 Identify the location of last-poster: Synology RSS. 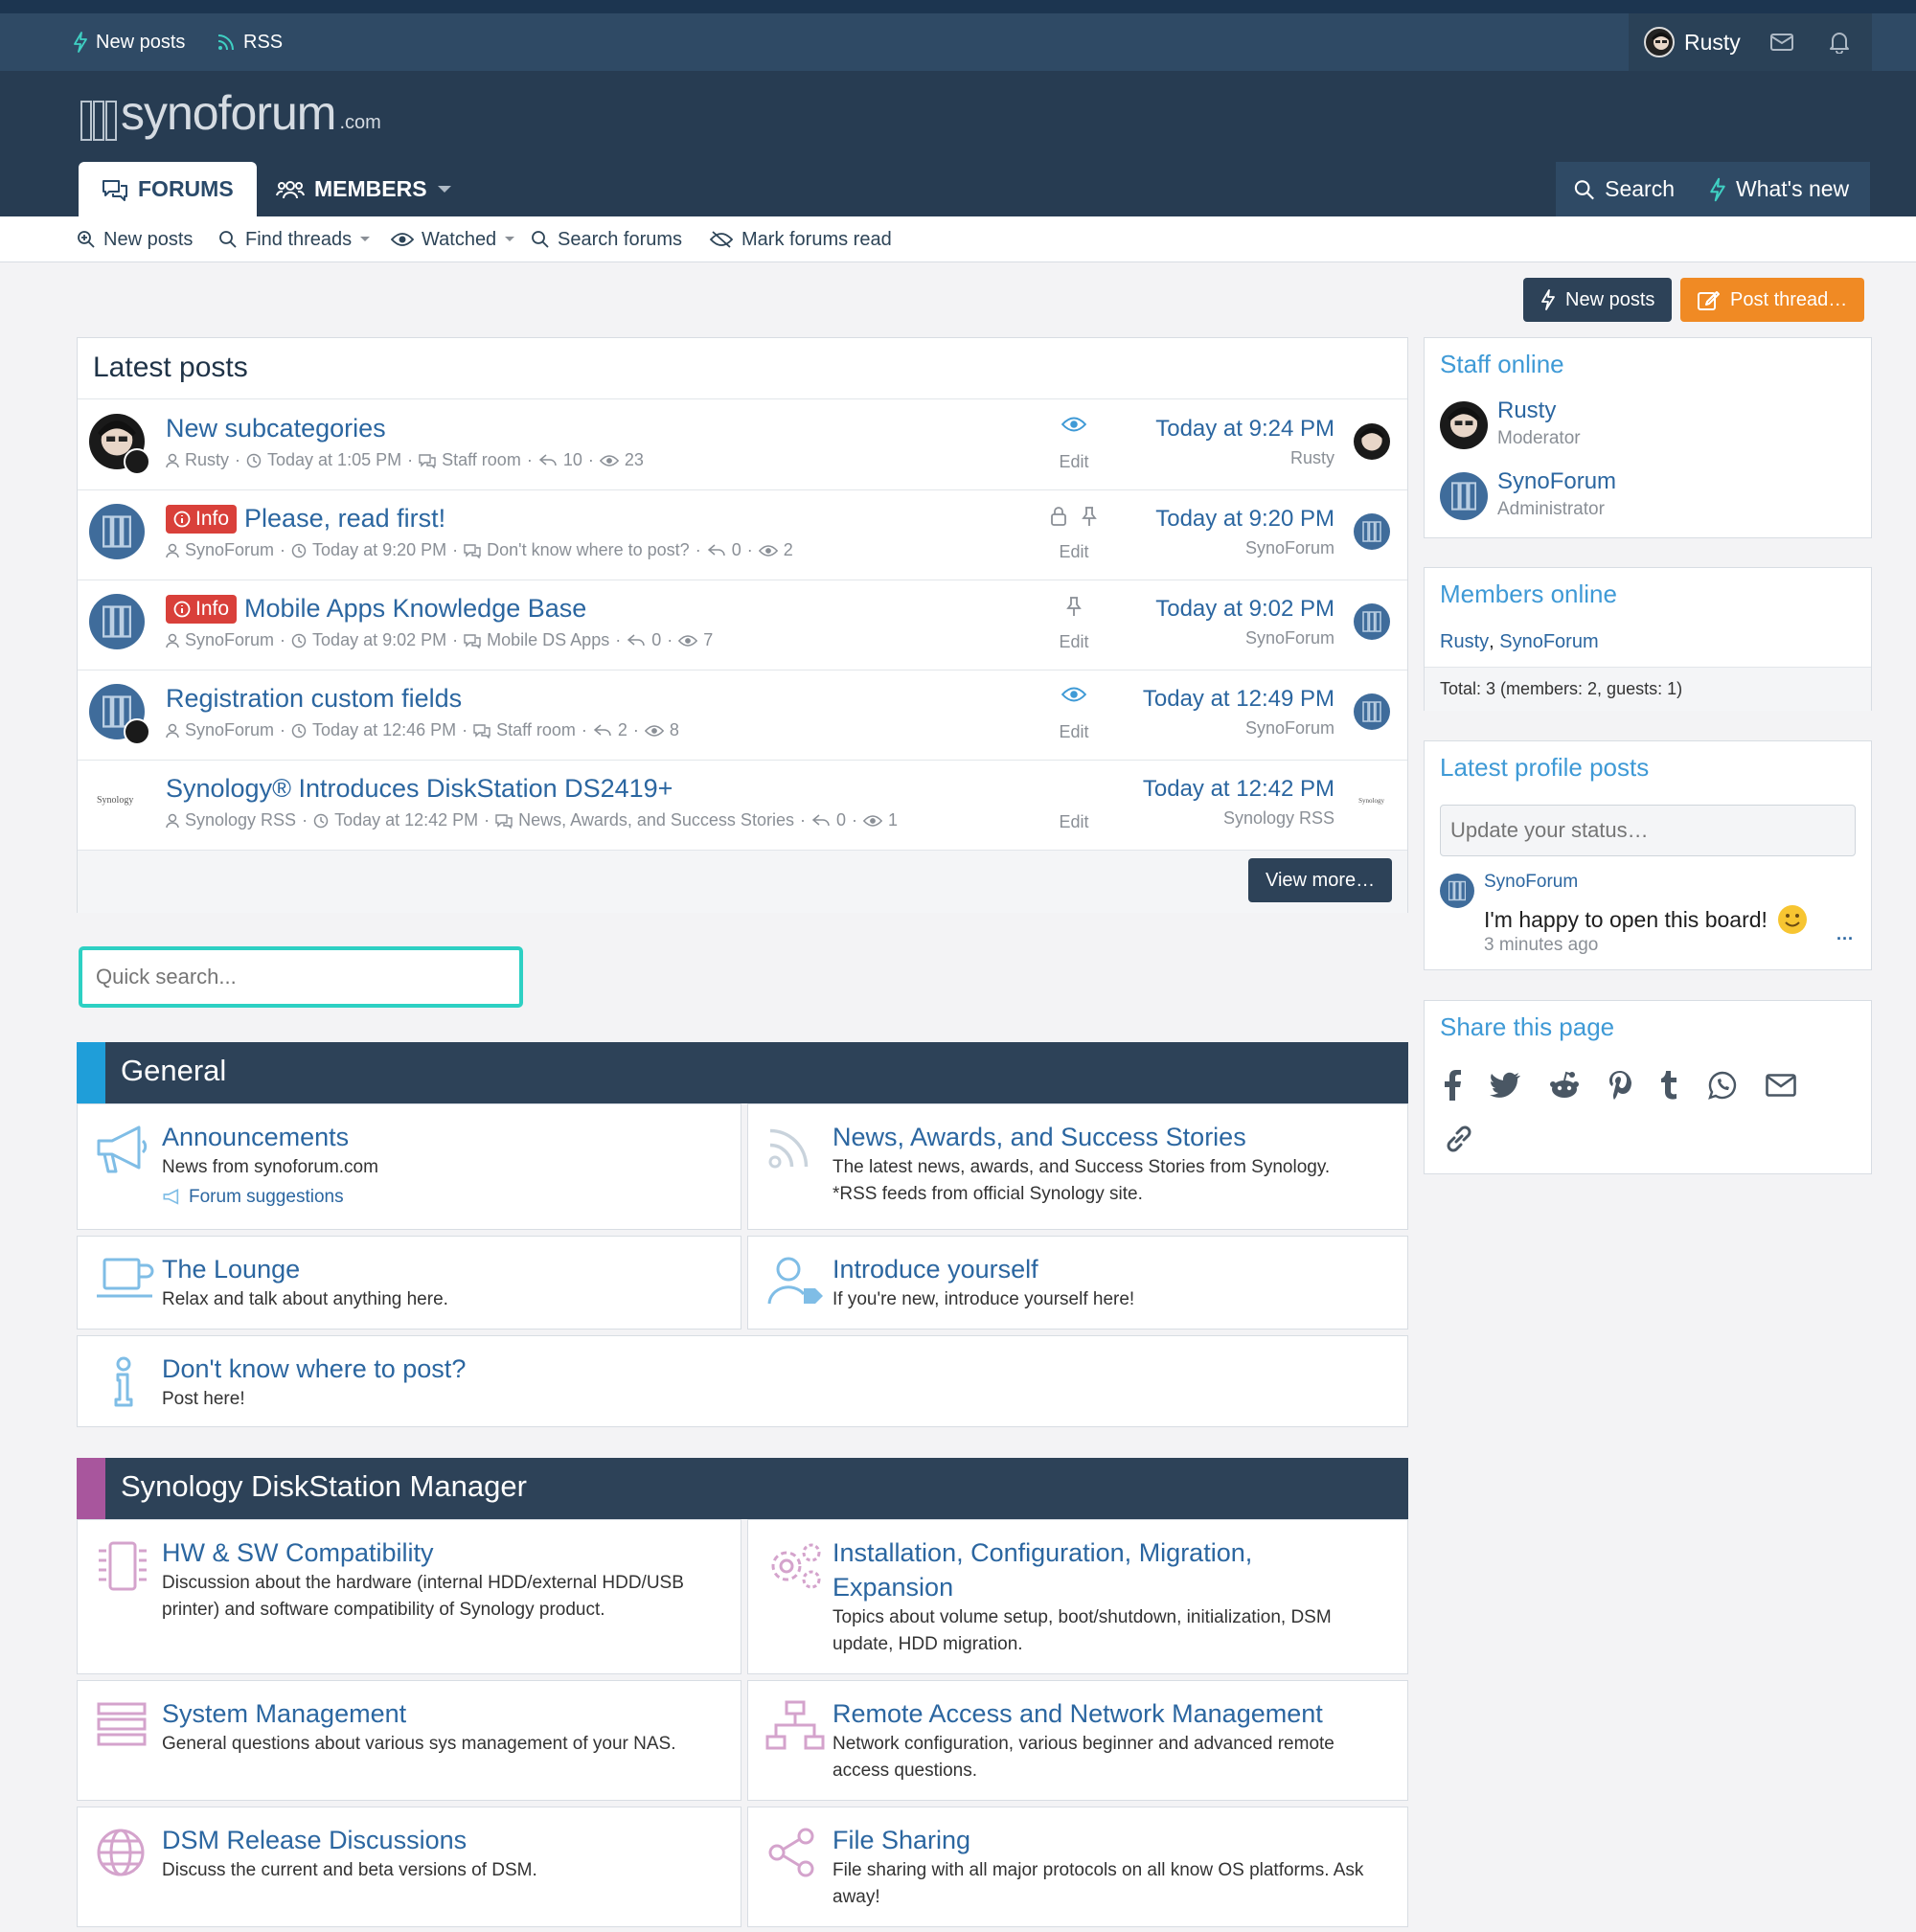
(1278, 819).